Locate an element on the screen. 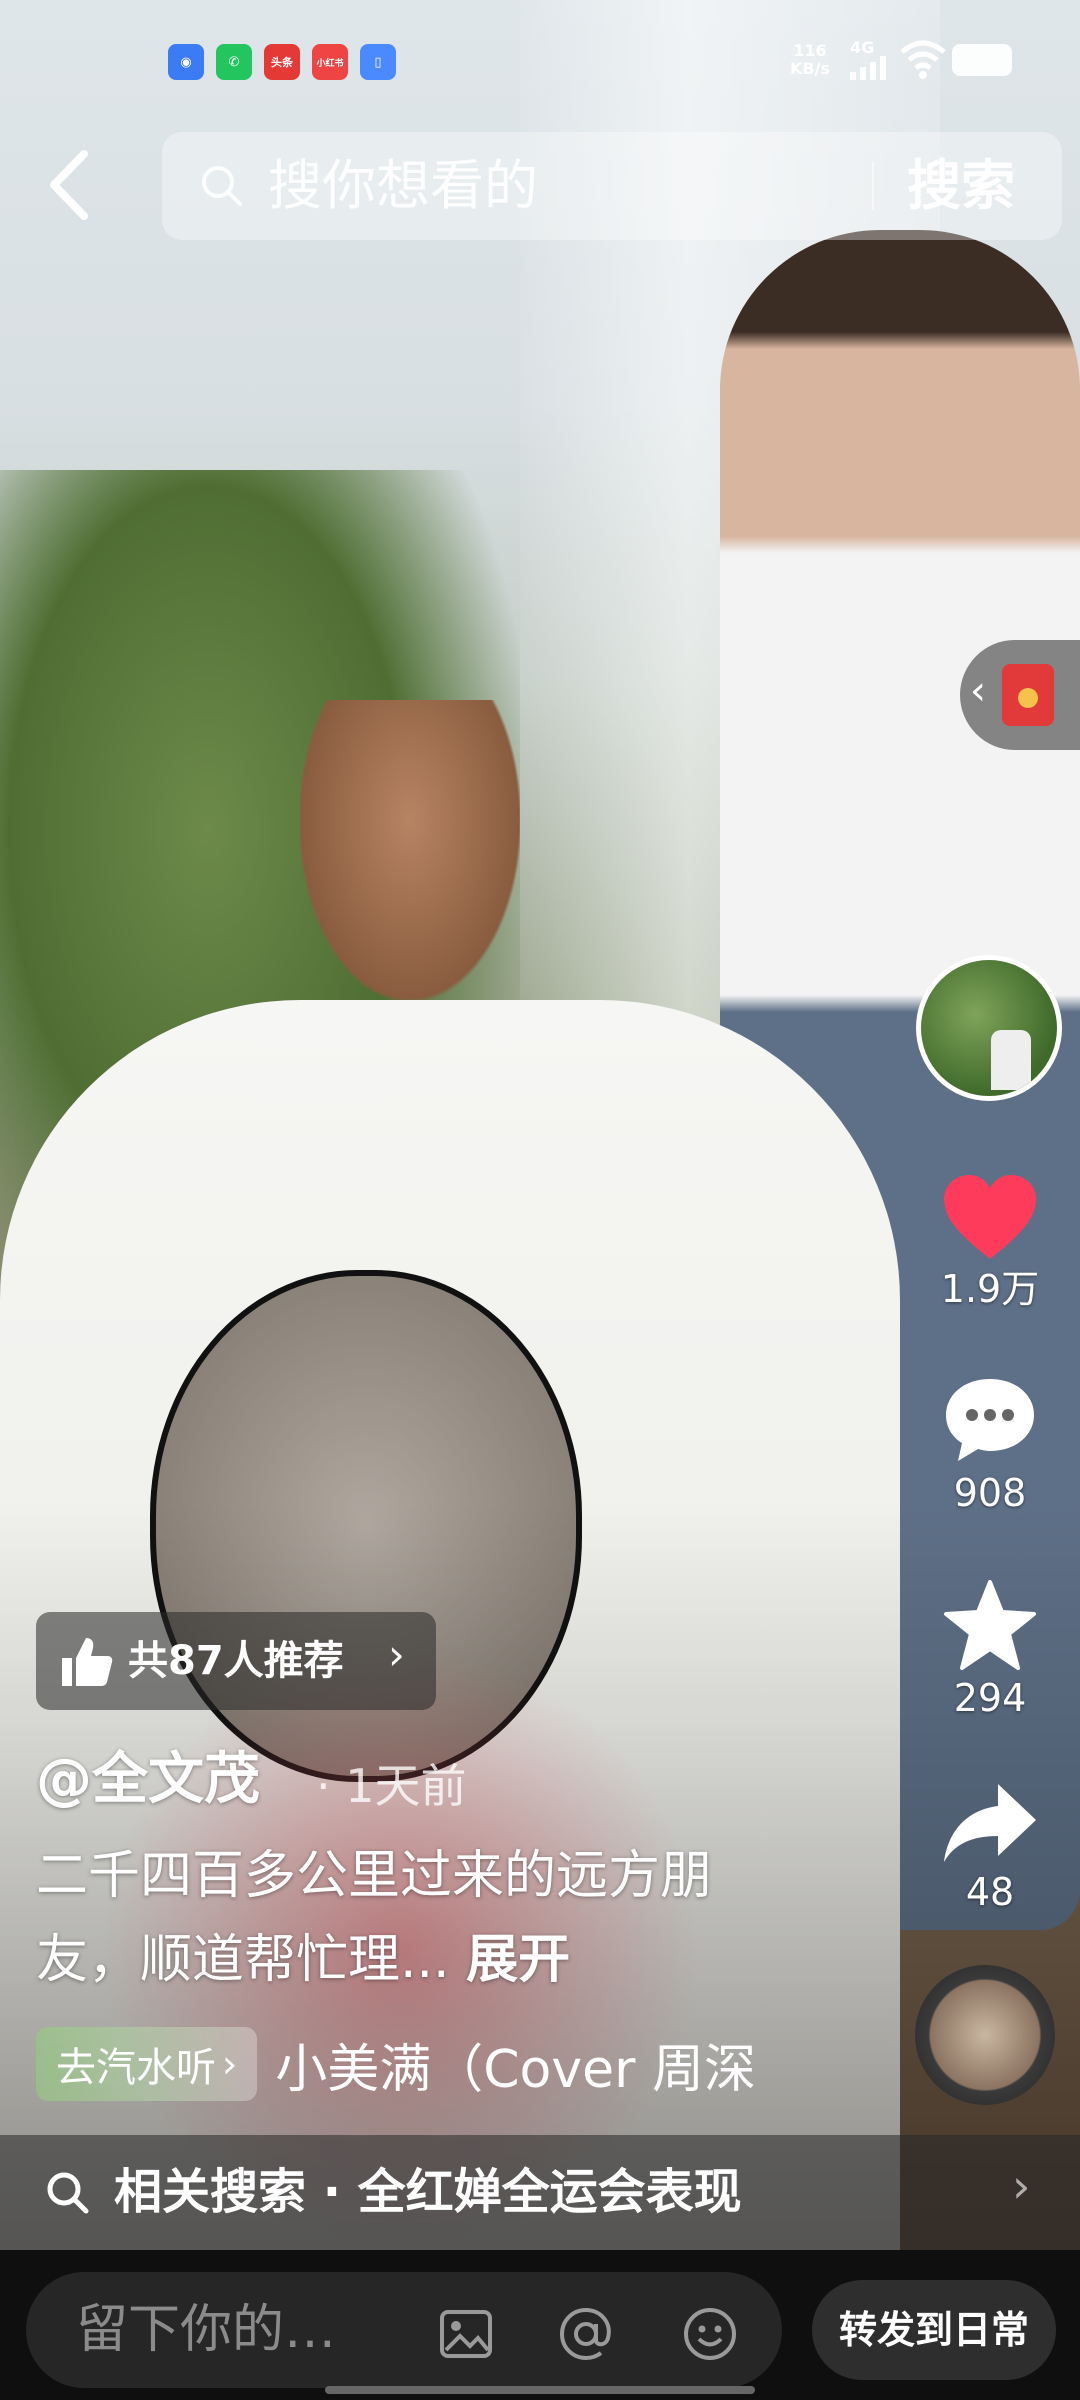 The image size is (1080, 2400). search-button: 搜索 is located at coordinates (961, 186).